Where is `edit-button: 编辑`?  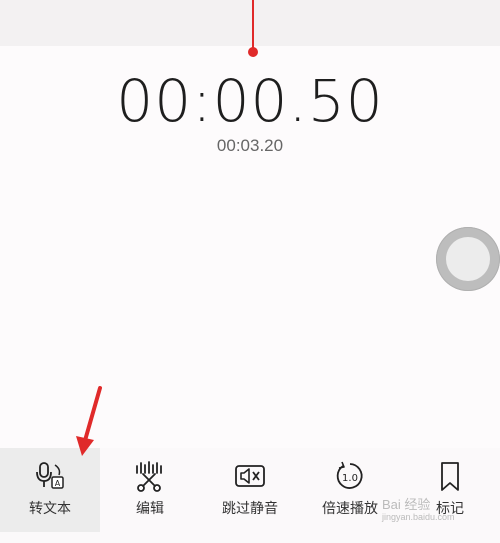 edit-button: 编辑 is located at coordinates (150, 490).